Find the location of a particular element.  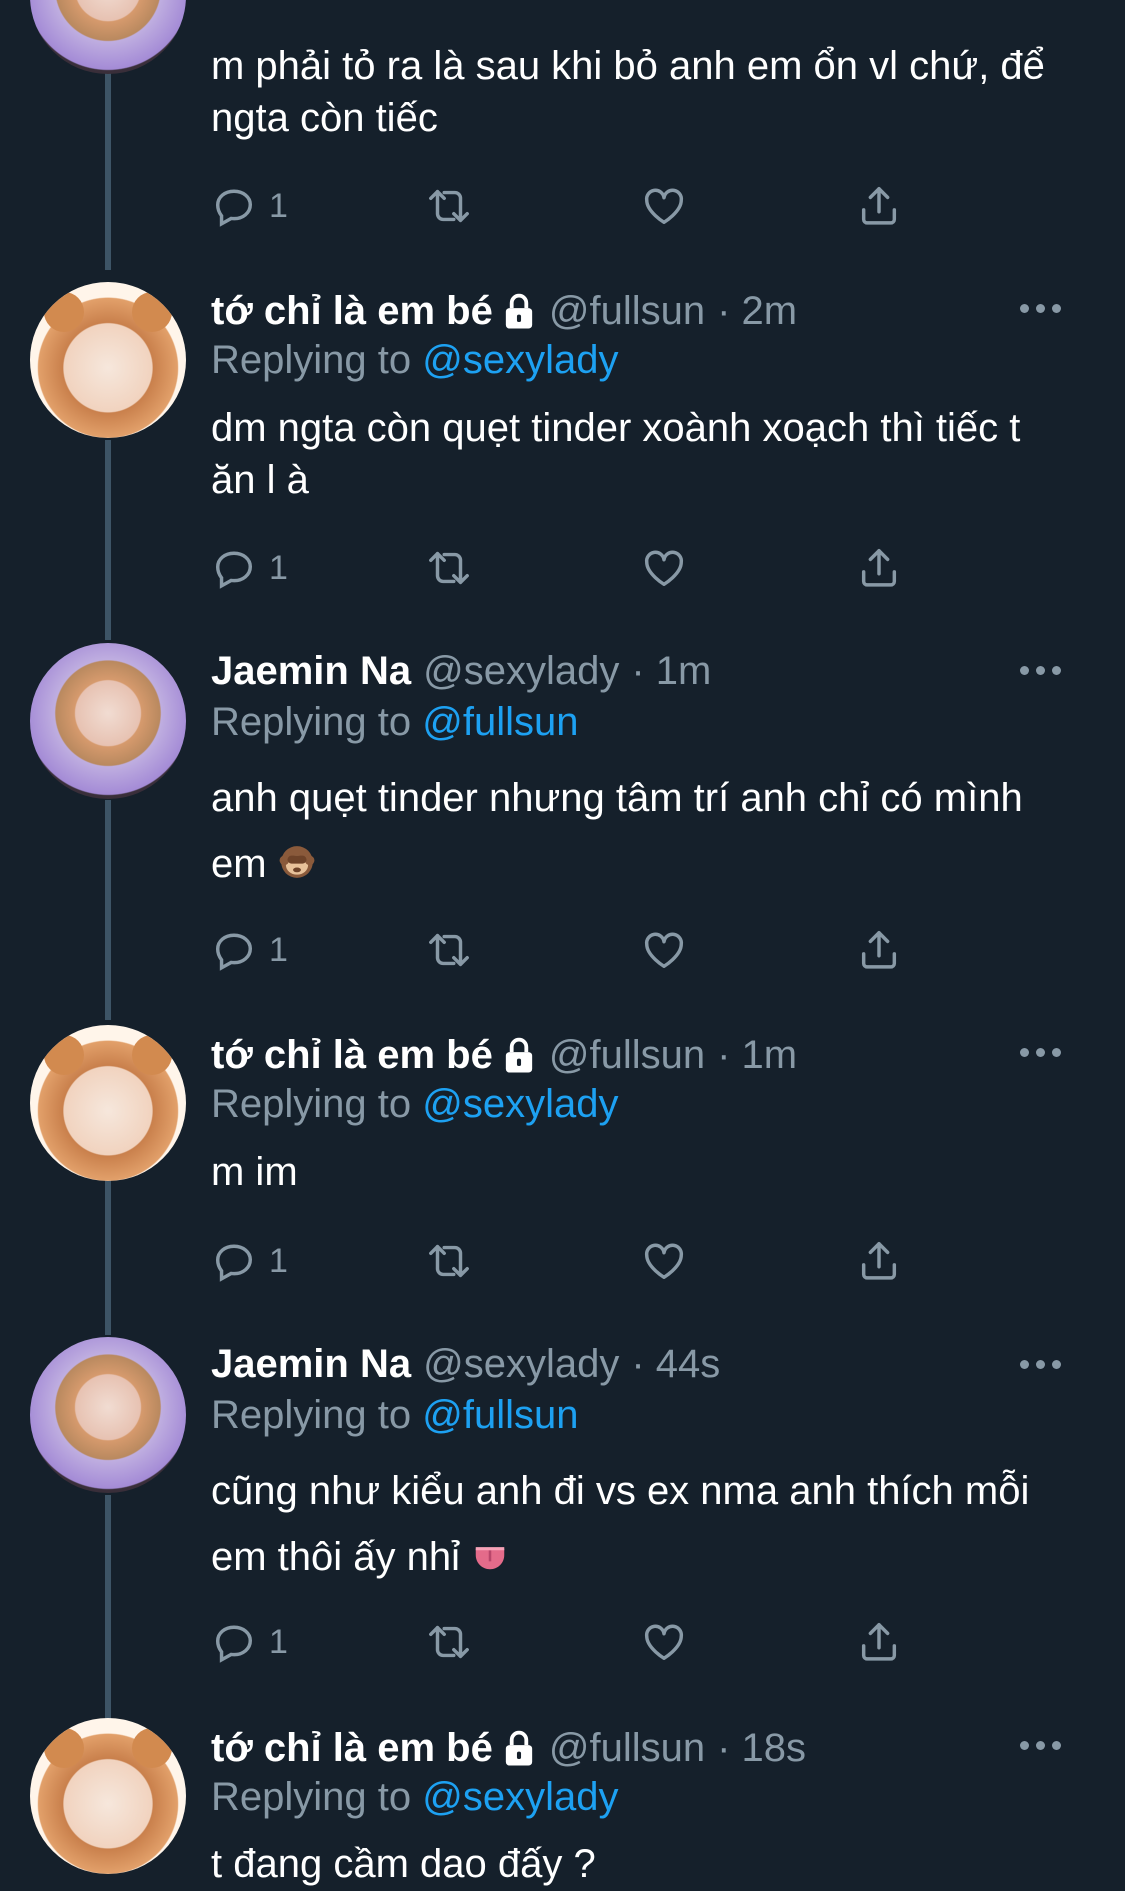

tweet-text: m im is located at coordinates (254, 1172).